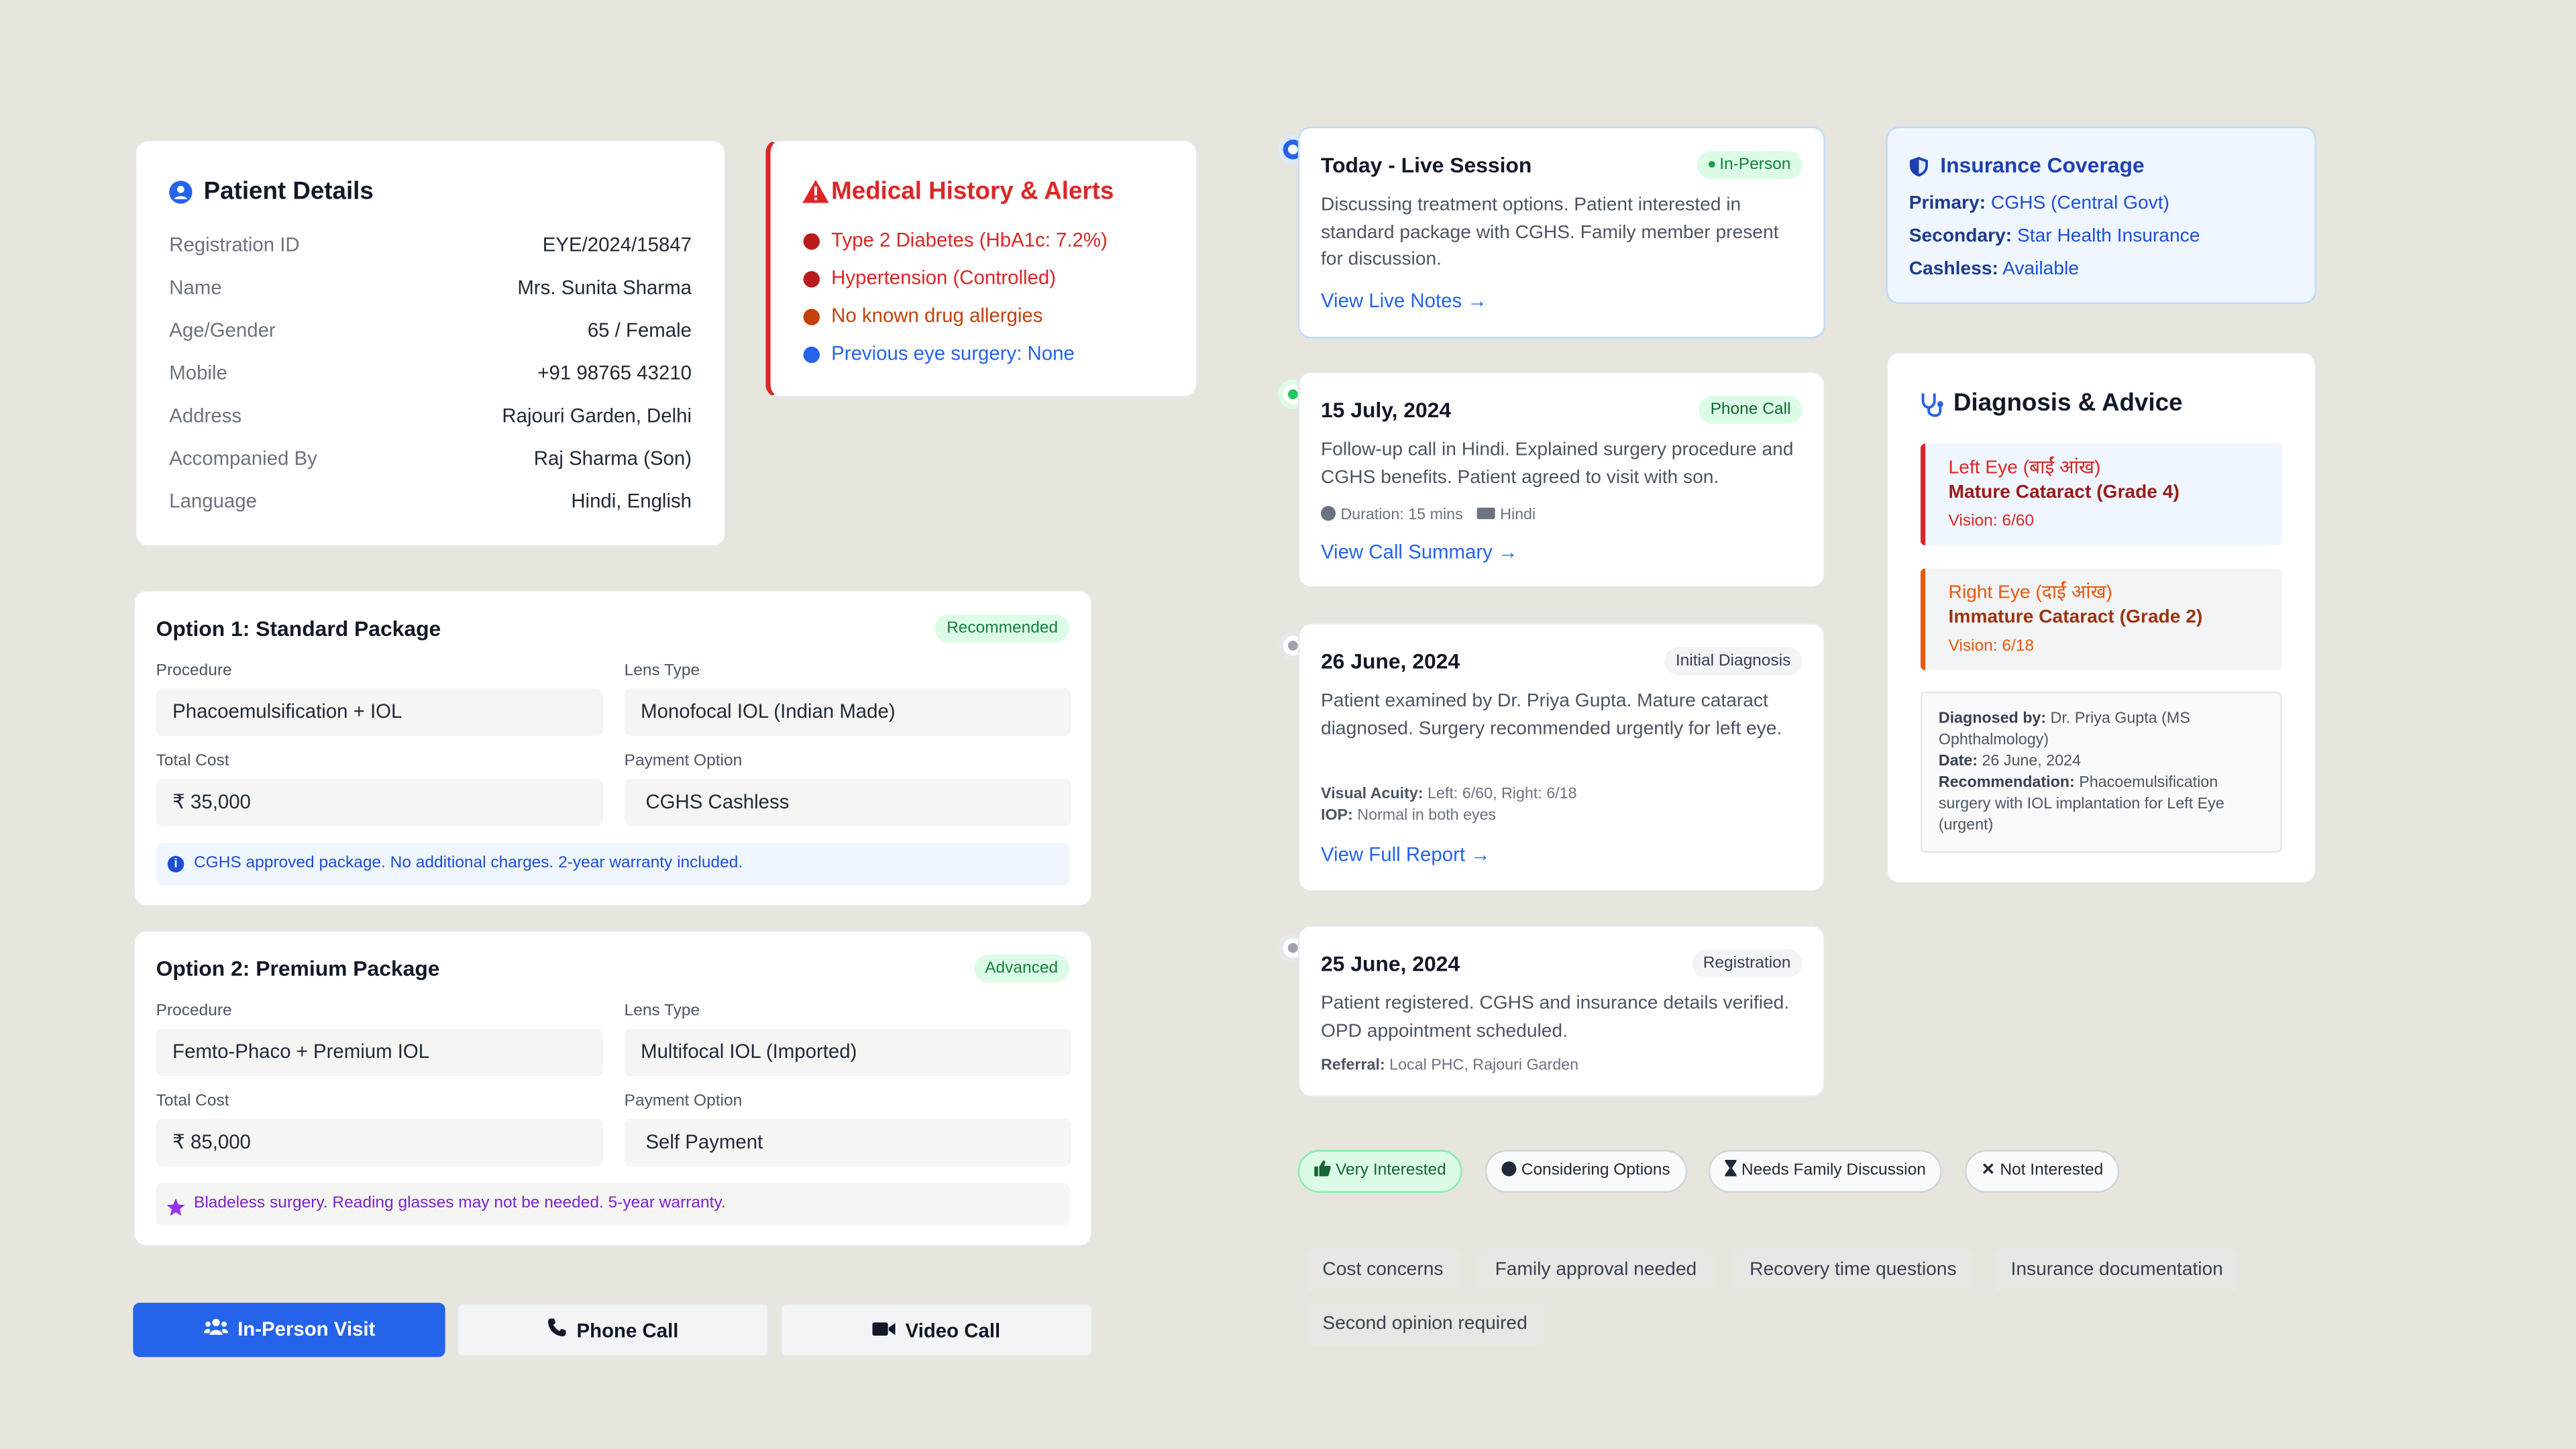  Describe the element at coordinates (1390, 963) in the screenshot. I see `timeline-entry-title: 25 June, 2024` at that location.